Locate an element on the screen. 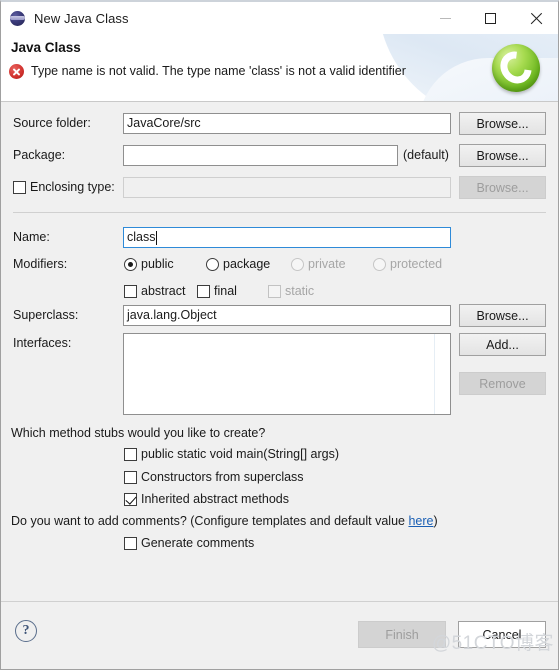 Image resolution: width=559 pixels, height=670 pixels. window-controls is located at coordinates (490, 18).